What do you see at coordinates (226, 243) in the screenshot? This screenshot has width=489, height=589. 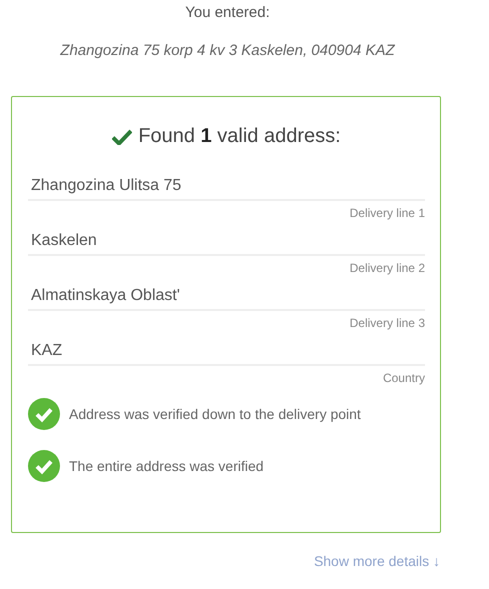 I see `address-field: Kaskelen` at bounding box center [226, 243].